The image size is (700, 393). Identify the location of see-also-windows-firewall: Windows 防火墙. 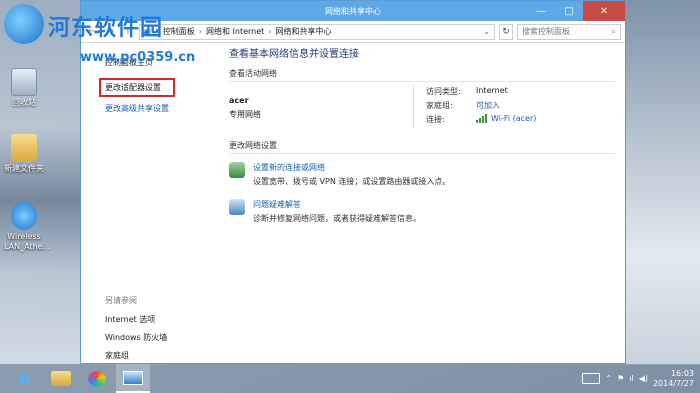
(136, 337).